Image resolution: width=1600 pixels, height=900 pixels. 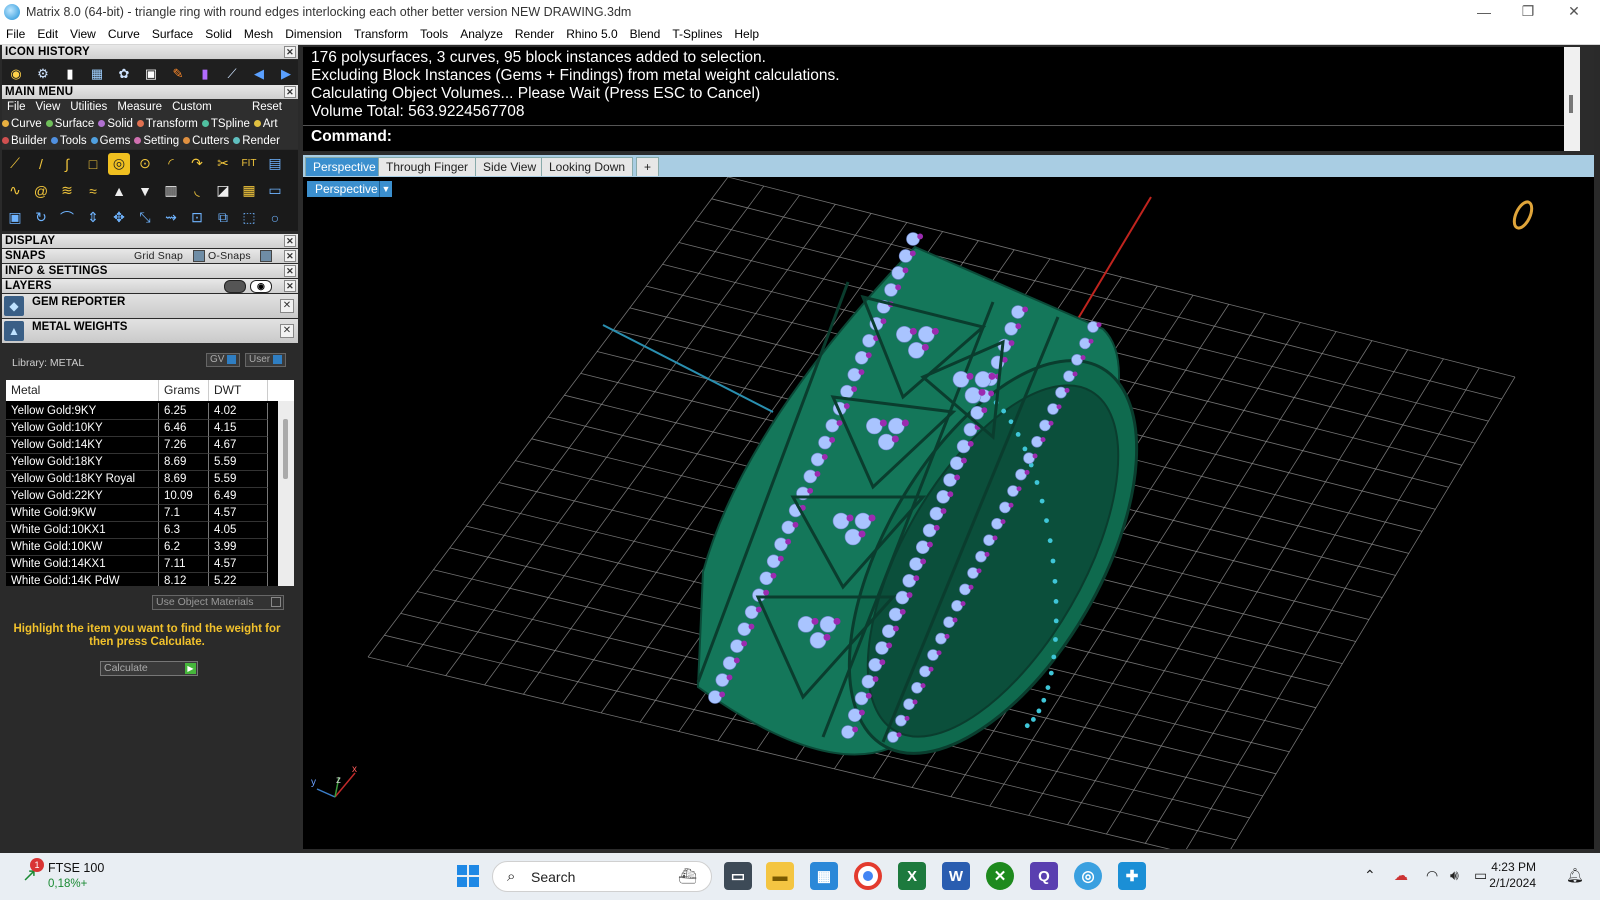 What do you see at coordinates (956, 876) in the screenshot?
I see `word-icon: W` at bounding box center [956, 876].